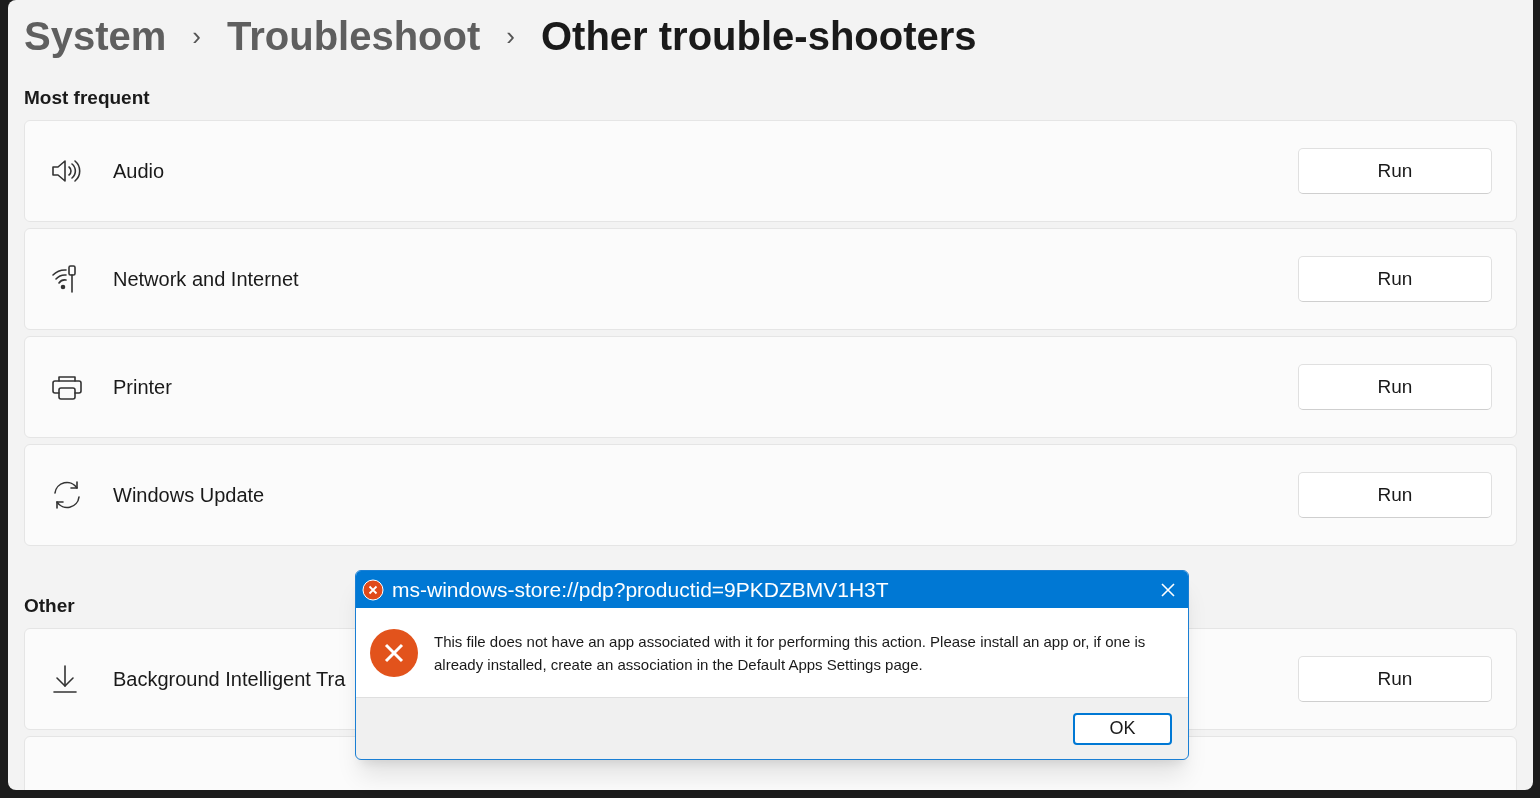 This screenshot has height=798, width=1540. What do you see at coordinates (67, 495) in the screenshot?
I see `sync-icon` at bounding box center [67, 495].